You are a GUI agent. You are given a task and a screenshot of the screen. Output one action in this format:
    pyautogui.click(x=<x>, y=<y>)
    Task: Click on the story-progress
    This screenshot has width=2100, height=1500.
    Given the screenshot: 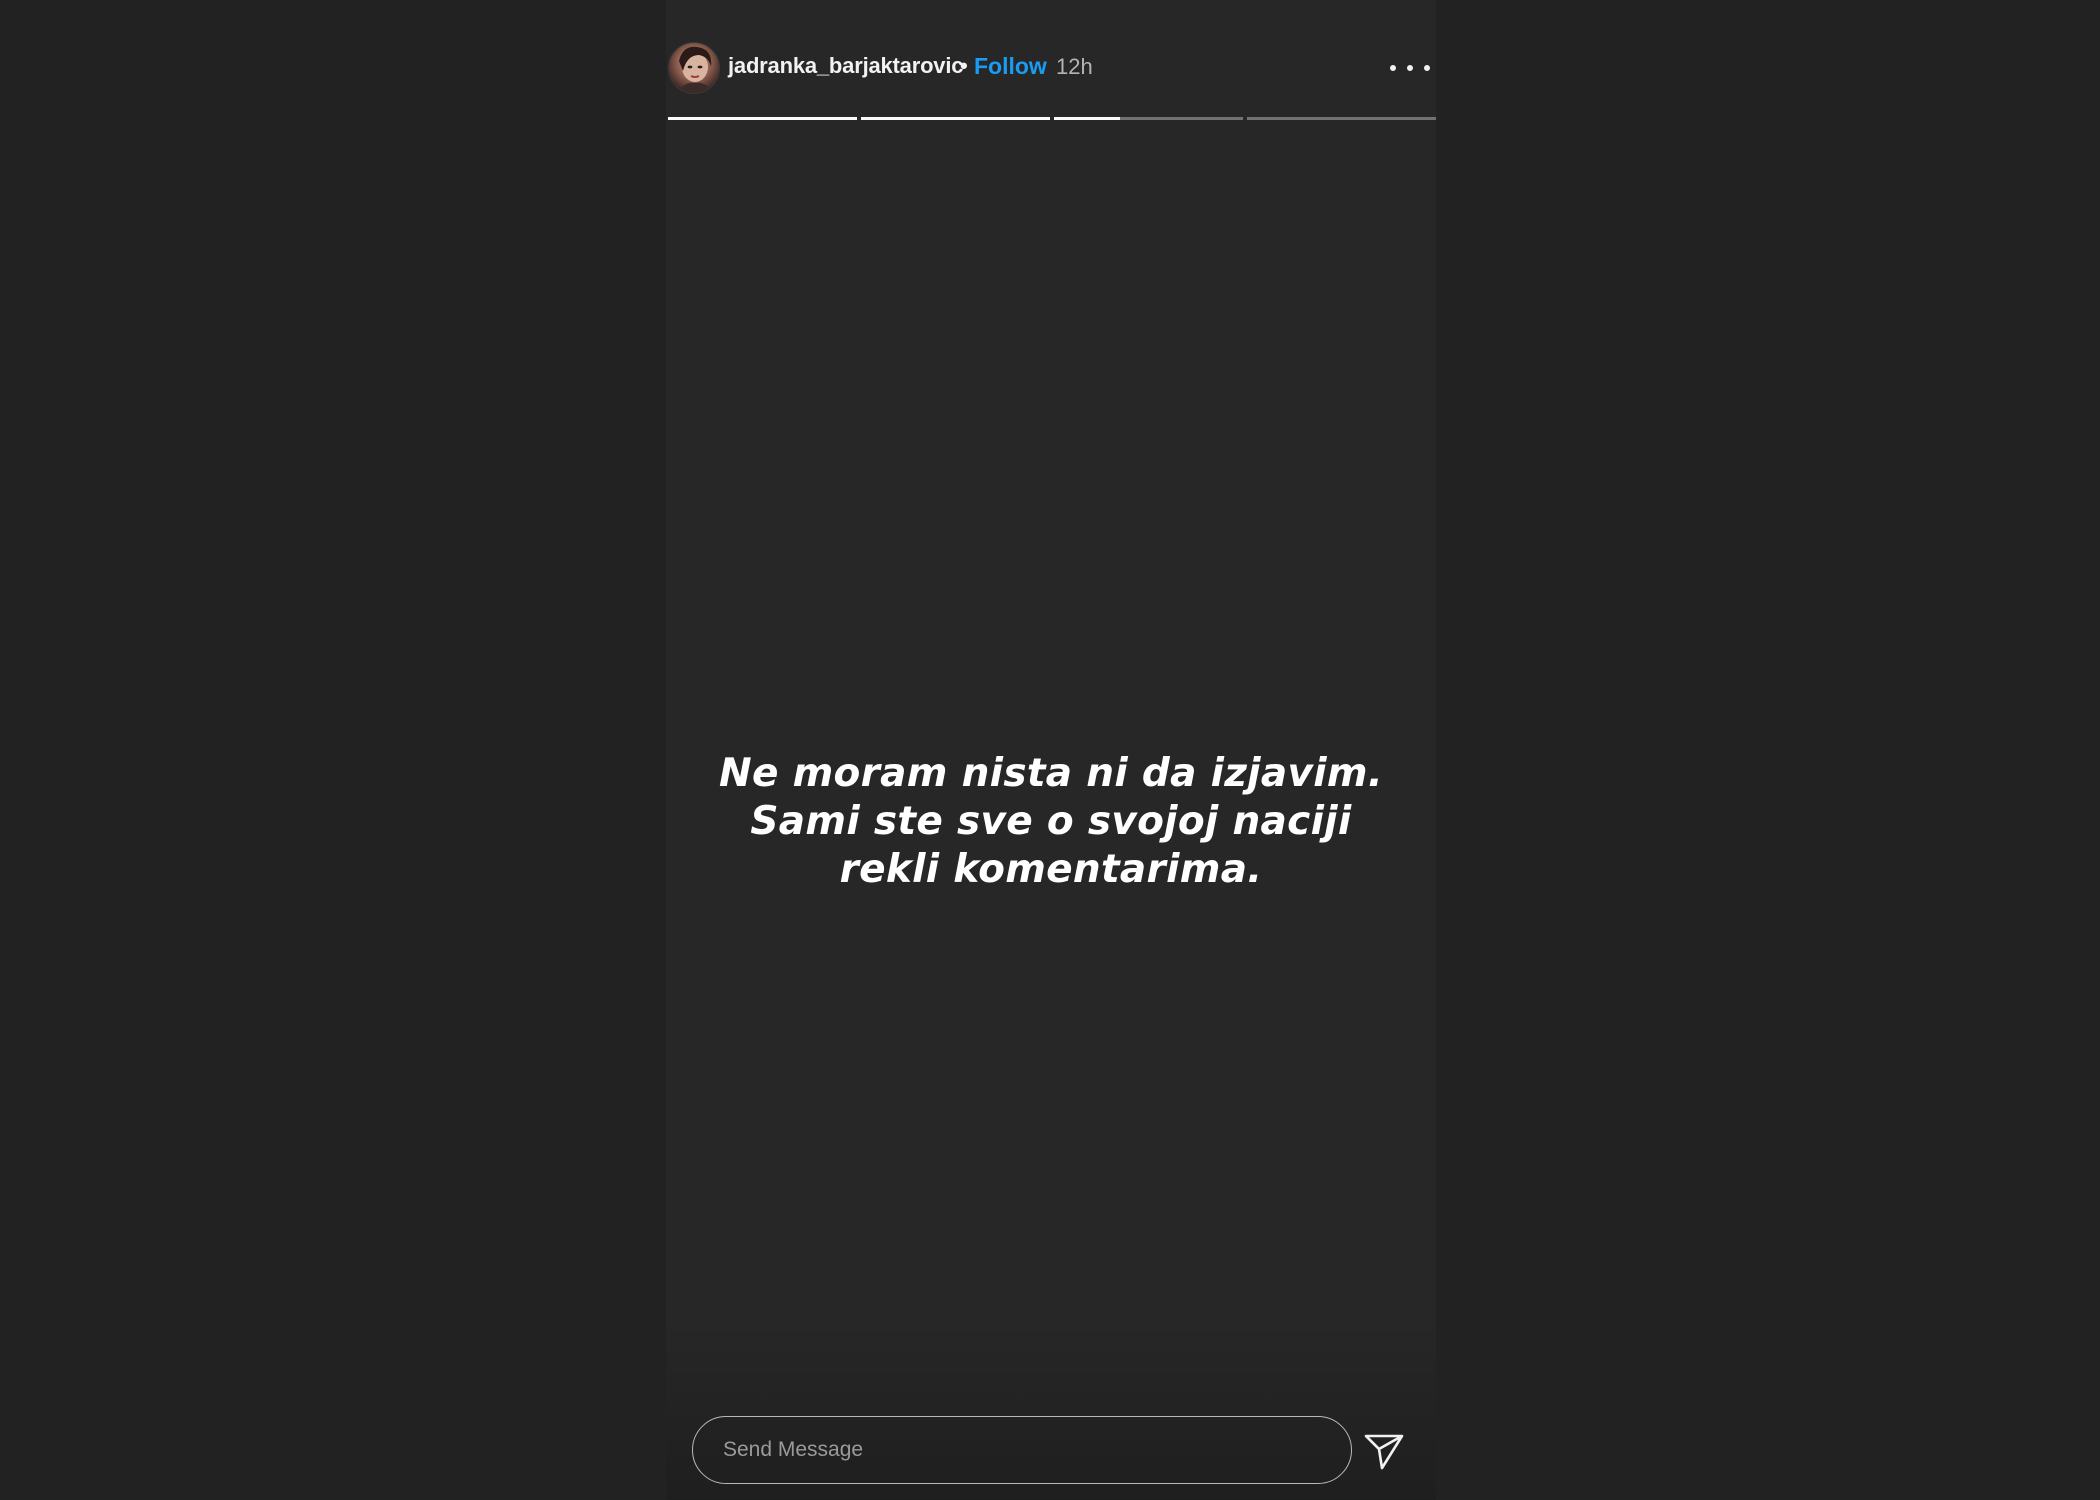 What is the action you would take?
    pyautogui.click(x=1052, y=118)
    